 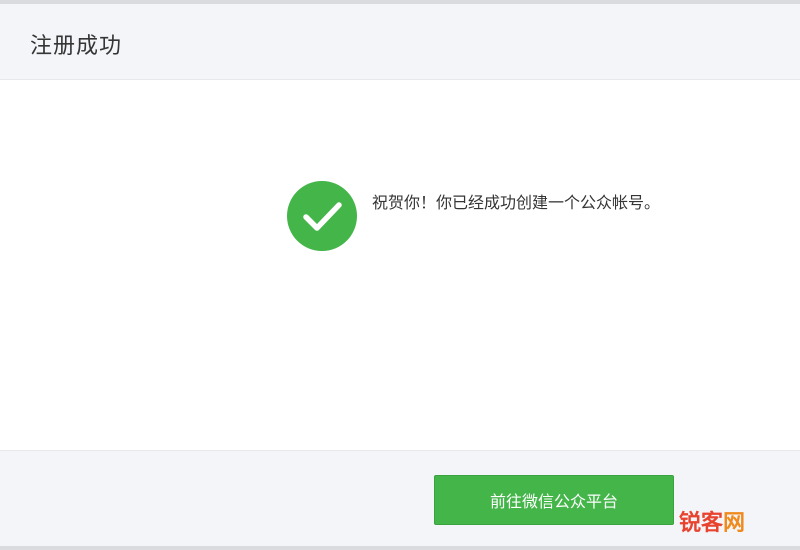 I want to click on success-message: 祝贺你！你已经成功创建一个公众帐号。, so click(x=516, y=202).